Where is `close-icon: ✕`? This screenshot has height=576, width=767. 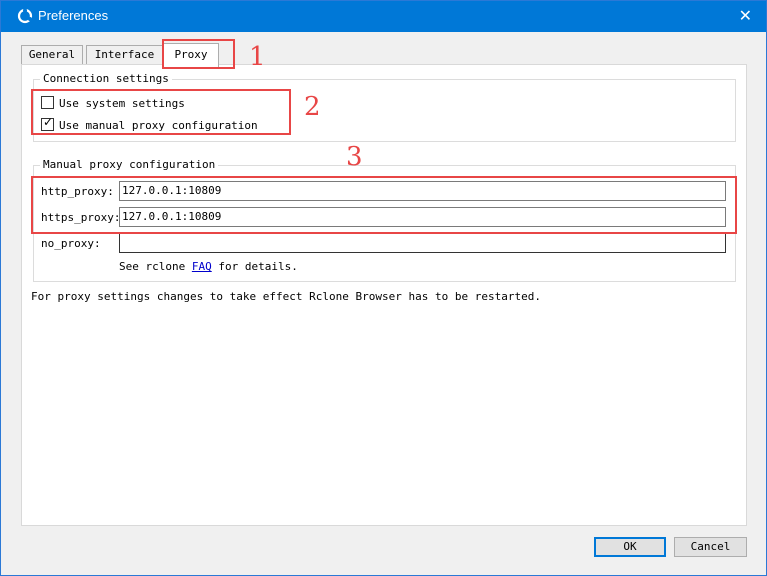
close-icon: ✕ is located at coordinates (745, 16).